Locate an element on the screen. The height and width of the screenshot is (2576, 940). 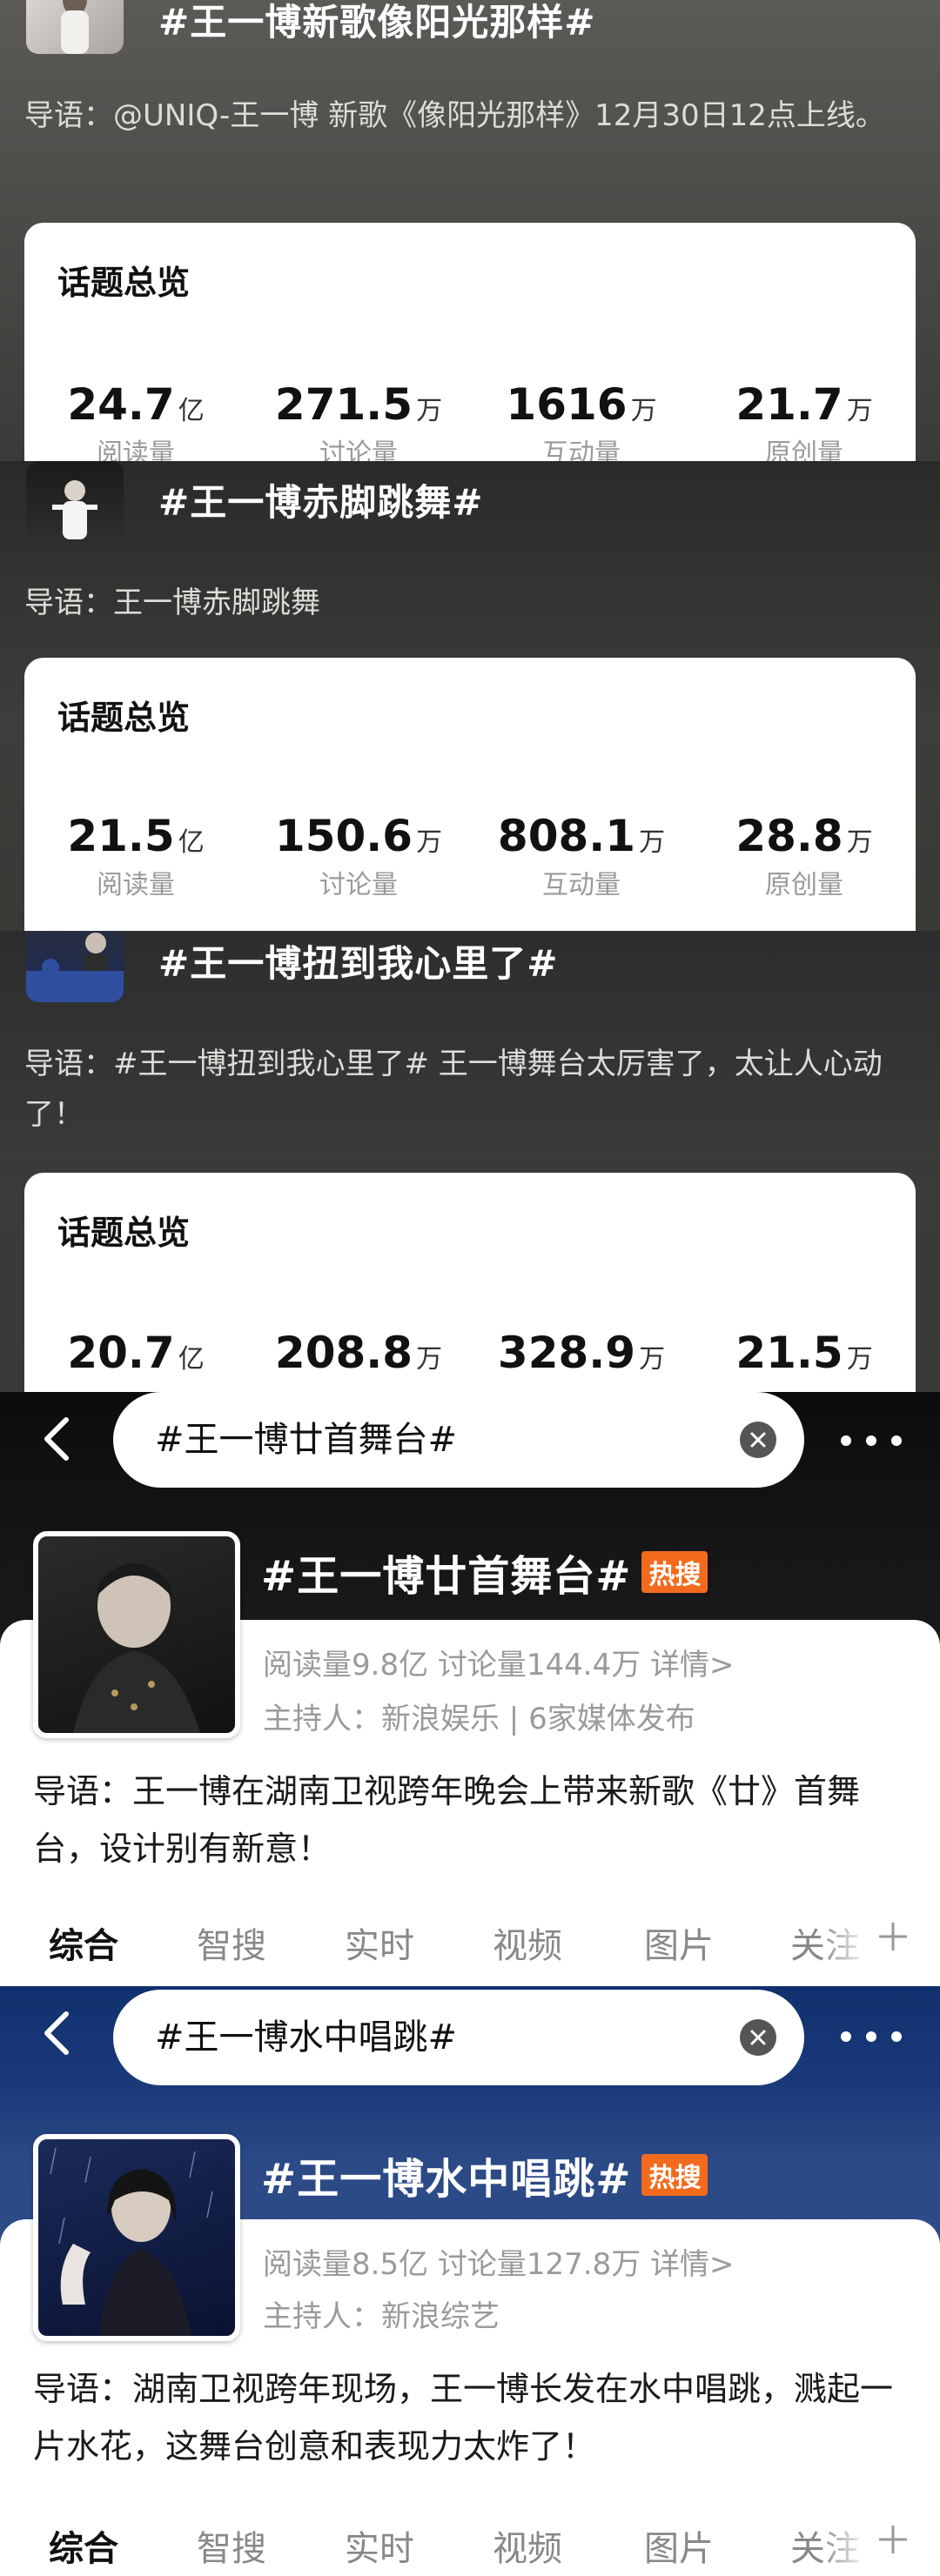
stat-discuss: 150.6 万讨论量 is located at coordinates (358, 855).